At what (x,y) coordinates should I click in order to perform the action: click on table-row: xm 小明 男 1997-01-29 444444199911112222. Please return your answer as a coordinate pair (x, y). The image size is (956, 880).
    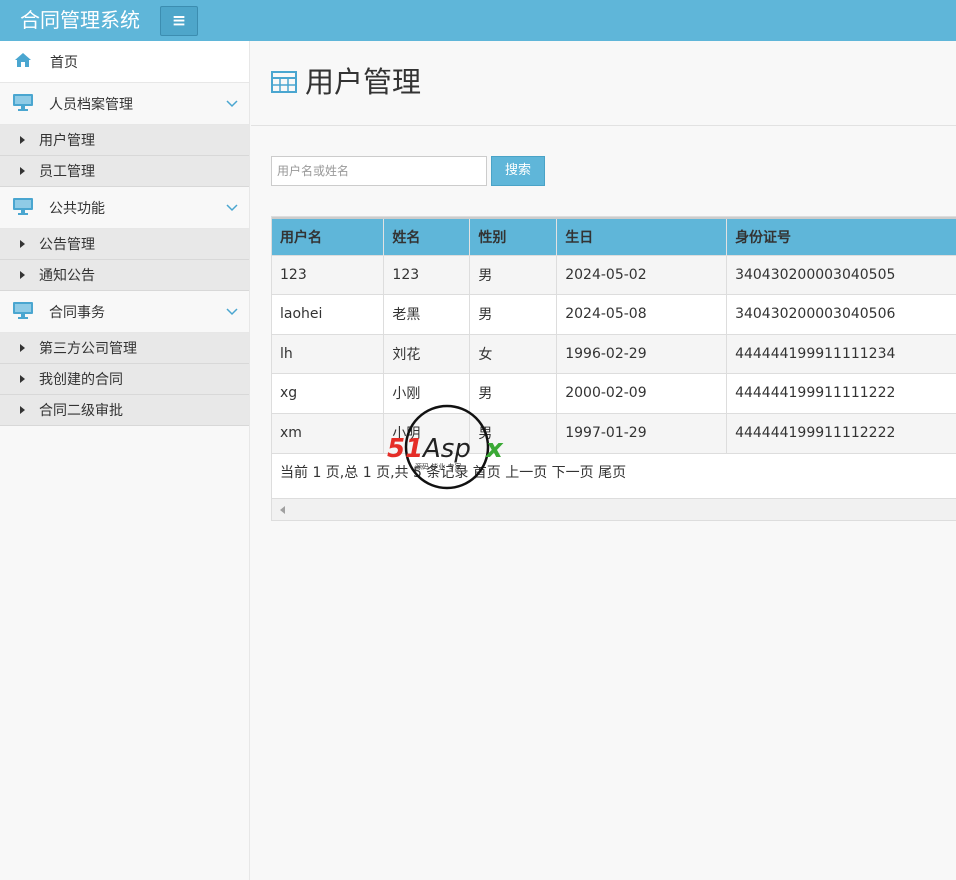
    Looking at the image, I should click on (614, 432).